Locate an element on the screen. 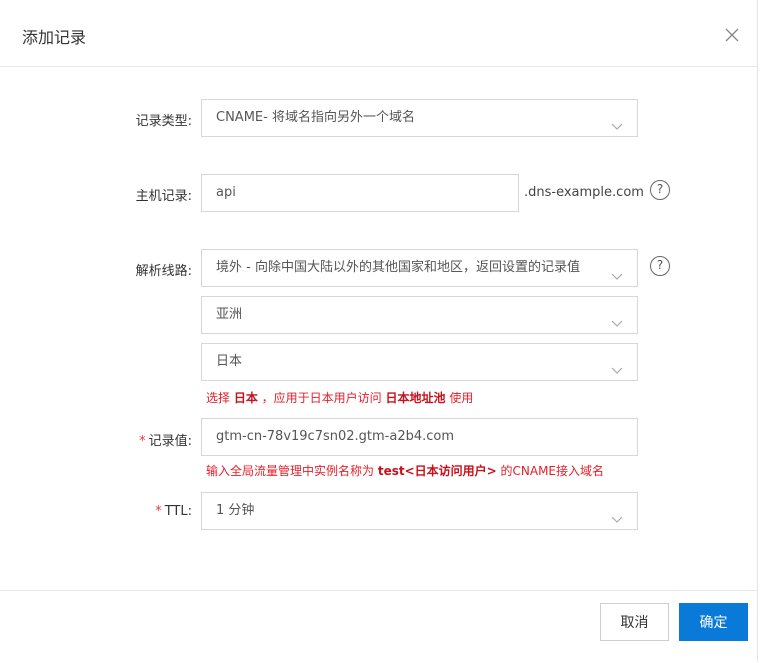  line-hint-country: 日本 is located at coordinates (245, 398).